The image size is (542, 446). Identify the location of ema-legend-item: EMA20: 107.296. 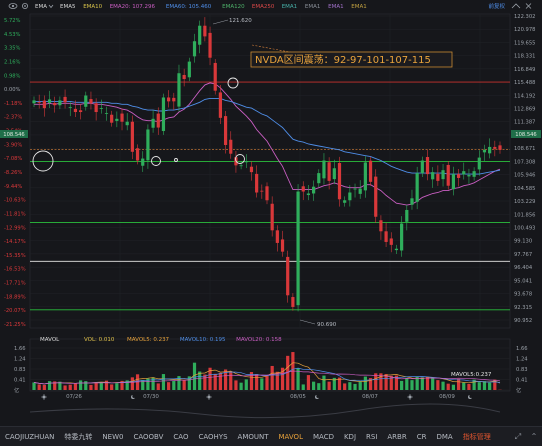
(133, 7).